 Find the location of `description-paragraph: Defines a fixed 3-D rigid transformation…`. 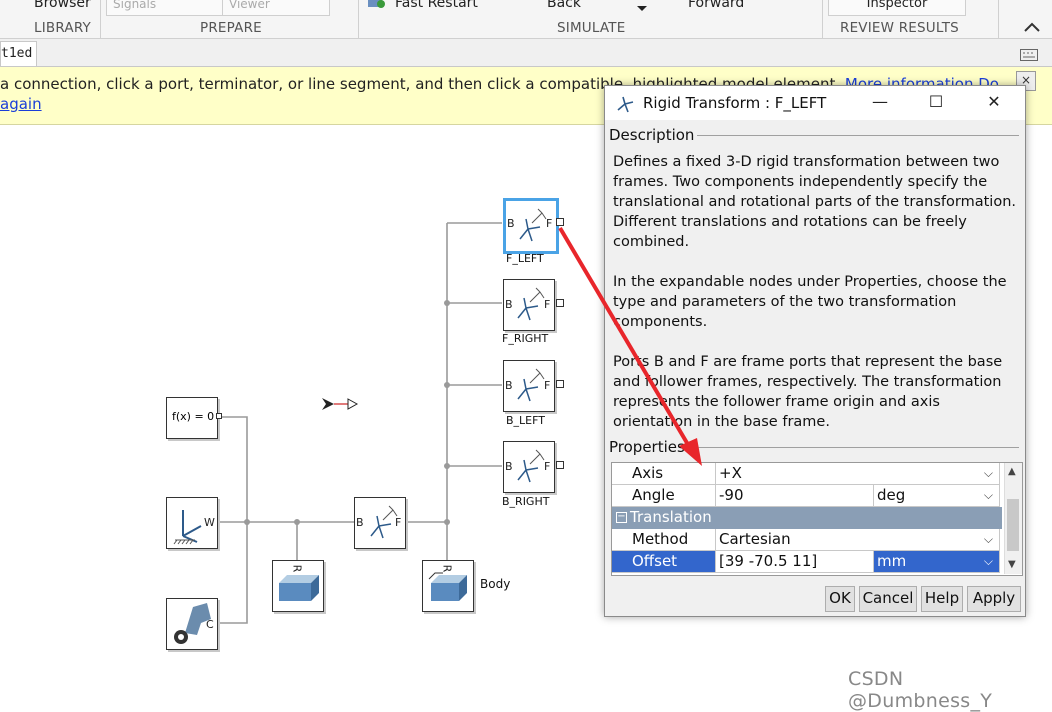

description-paragraph: Defines a fixed 3-D rigid transformation… is located at coordinates (815, 202).